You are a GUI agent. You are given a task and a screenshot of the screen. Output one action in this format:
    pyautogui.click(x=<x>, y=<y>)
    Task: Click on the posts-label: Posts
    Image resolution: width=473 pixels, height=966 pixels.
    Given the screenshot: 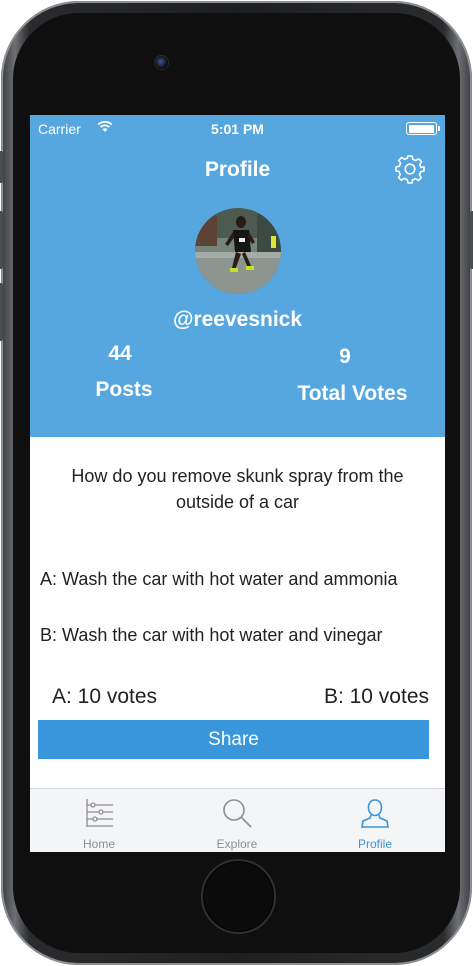 What is the action you would take?
    pyautogui.click(x=124, y=389)
    